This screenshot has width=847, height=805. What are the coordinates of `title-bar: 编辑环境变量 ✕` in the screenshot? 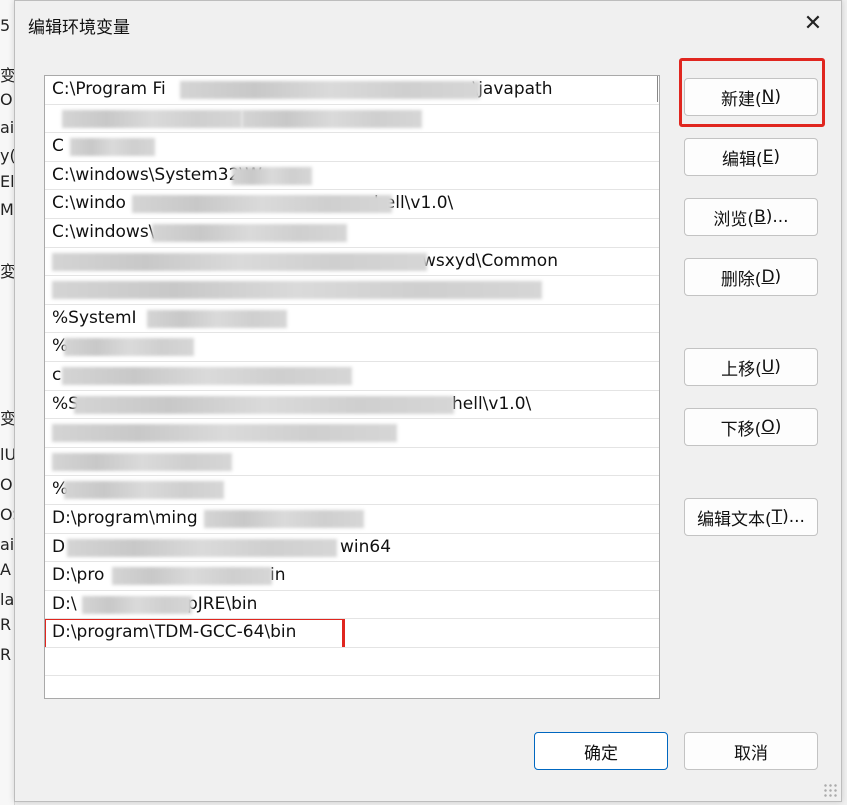 It's located at (428, 23).